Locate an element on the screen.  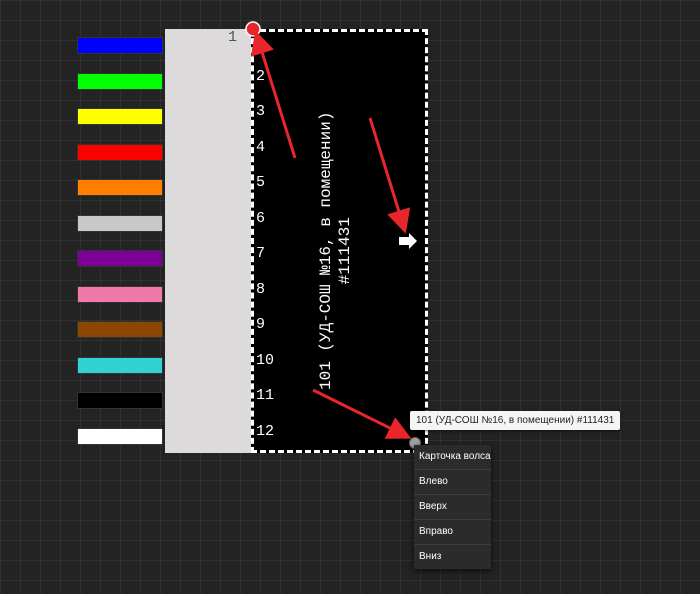
ruler-label: 1 is located at coordinates (232, 37).